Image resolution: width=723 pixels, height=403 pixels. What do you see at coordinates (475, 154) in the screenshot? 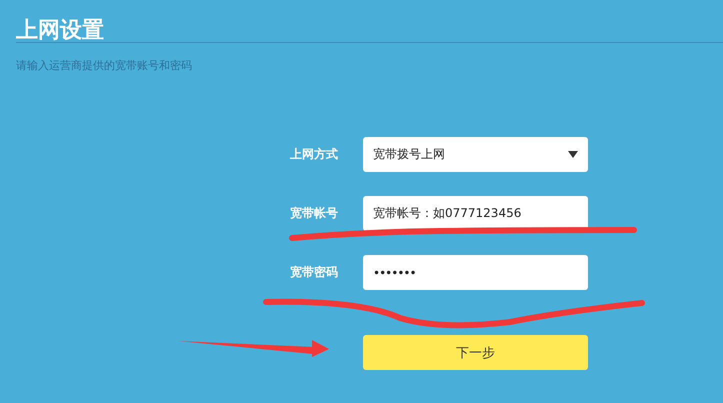
I see `connection-type-select: 宽带拨号上网` at bounding box center [475, 154].